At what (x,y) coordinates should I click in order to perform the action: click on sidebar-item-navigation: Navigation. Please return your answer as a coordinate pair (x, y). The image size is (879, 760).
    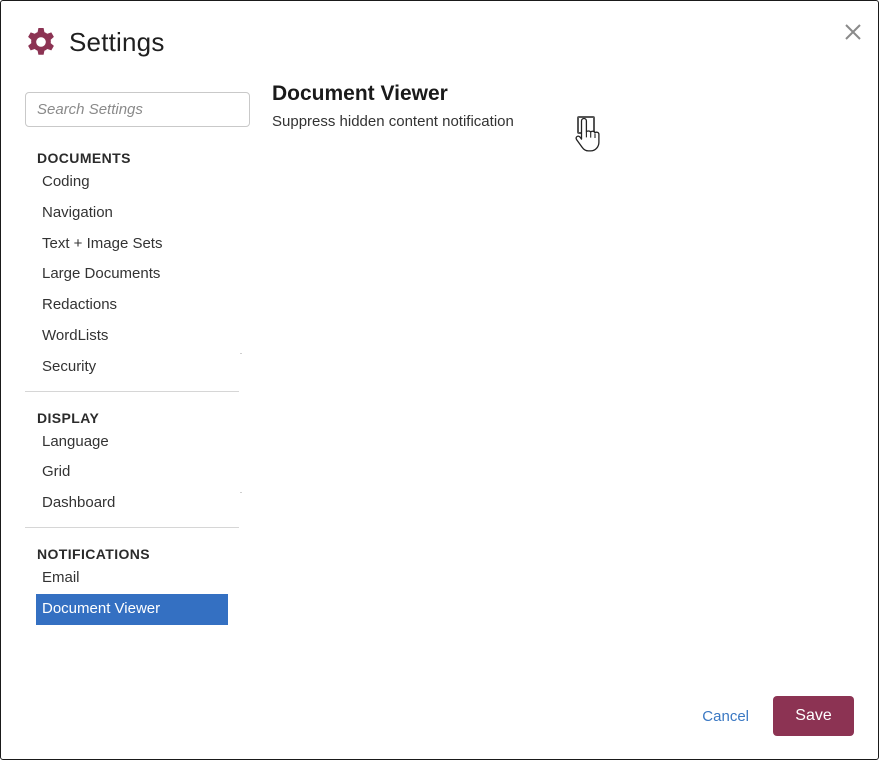
    Looking at the image, I should click on (132, 213).